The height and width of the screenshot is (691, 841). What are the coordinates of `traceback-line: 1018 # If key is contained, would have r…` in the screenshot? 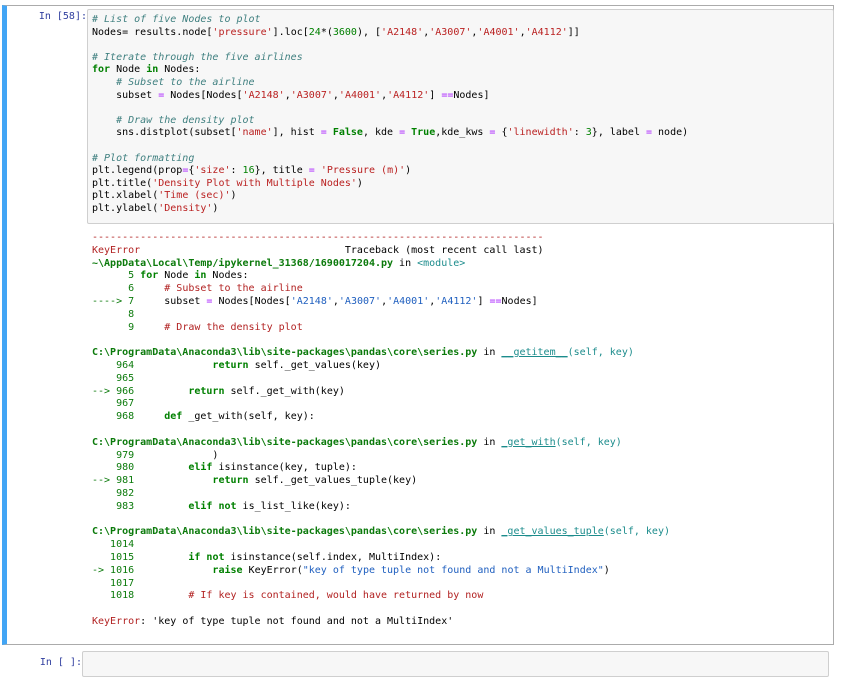 It's located at (288, 596).